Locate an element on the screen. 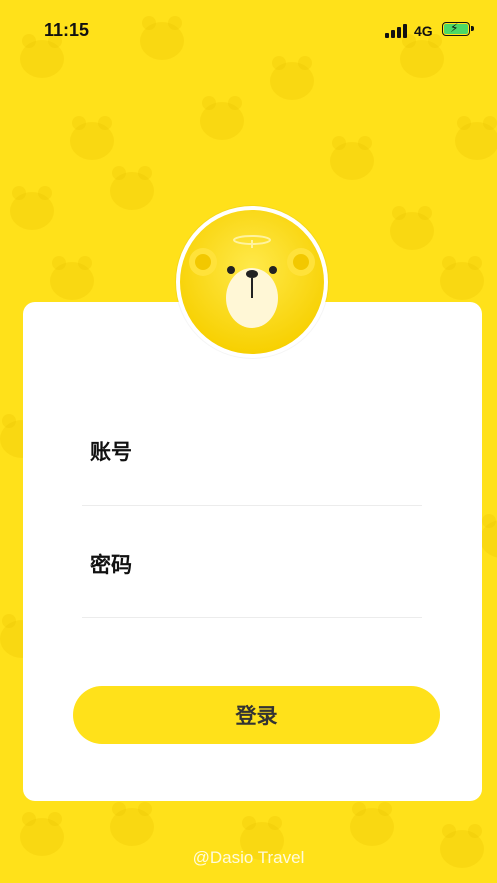 The width and height of the screenshot is (497, 883). avatar is located at coordinates (252, 282).